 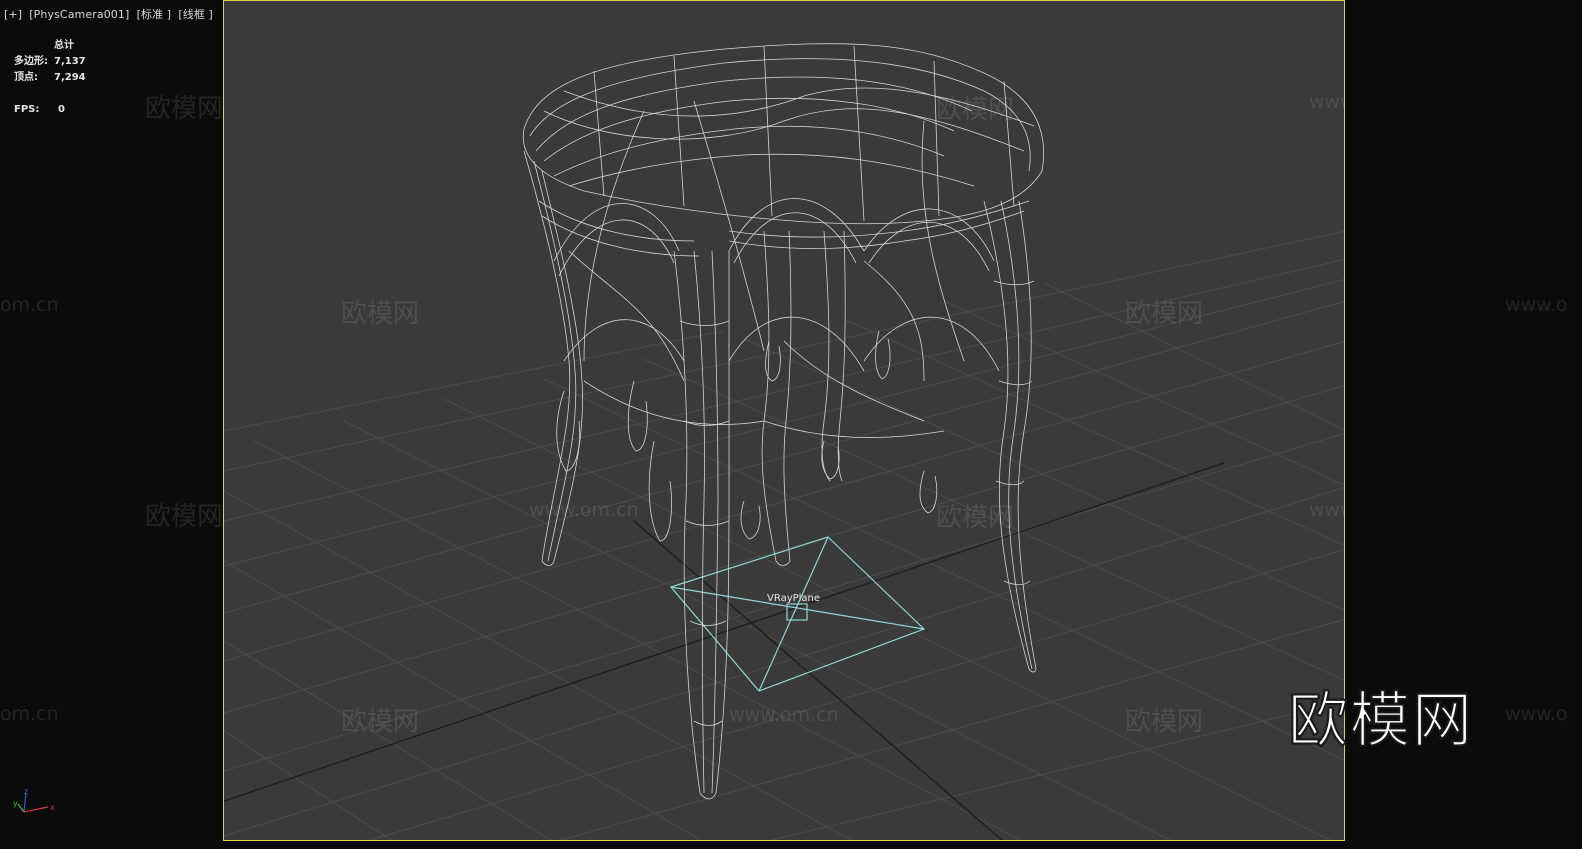 What do you see at coordinates (797, 614) in the screenshot?
I see `vray-plane-gizmo` at bounding box center [797, 614].